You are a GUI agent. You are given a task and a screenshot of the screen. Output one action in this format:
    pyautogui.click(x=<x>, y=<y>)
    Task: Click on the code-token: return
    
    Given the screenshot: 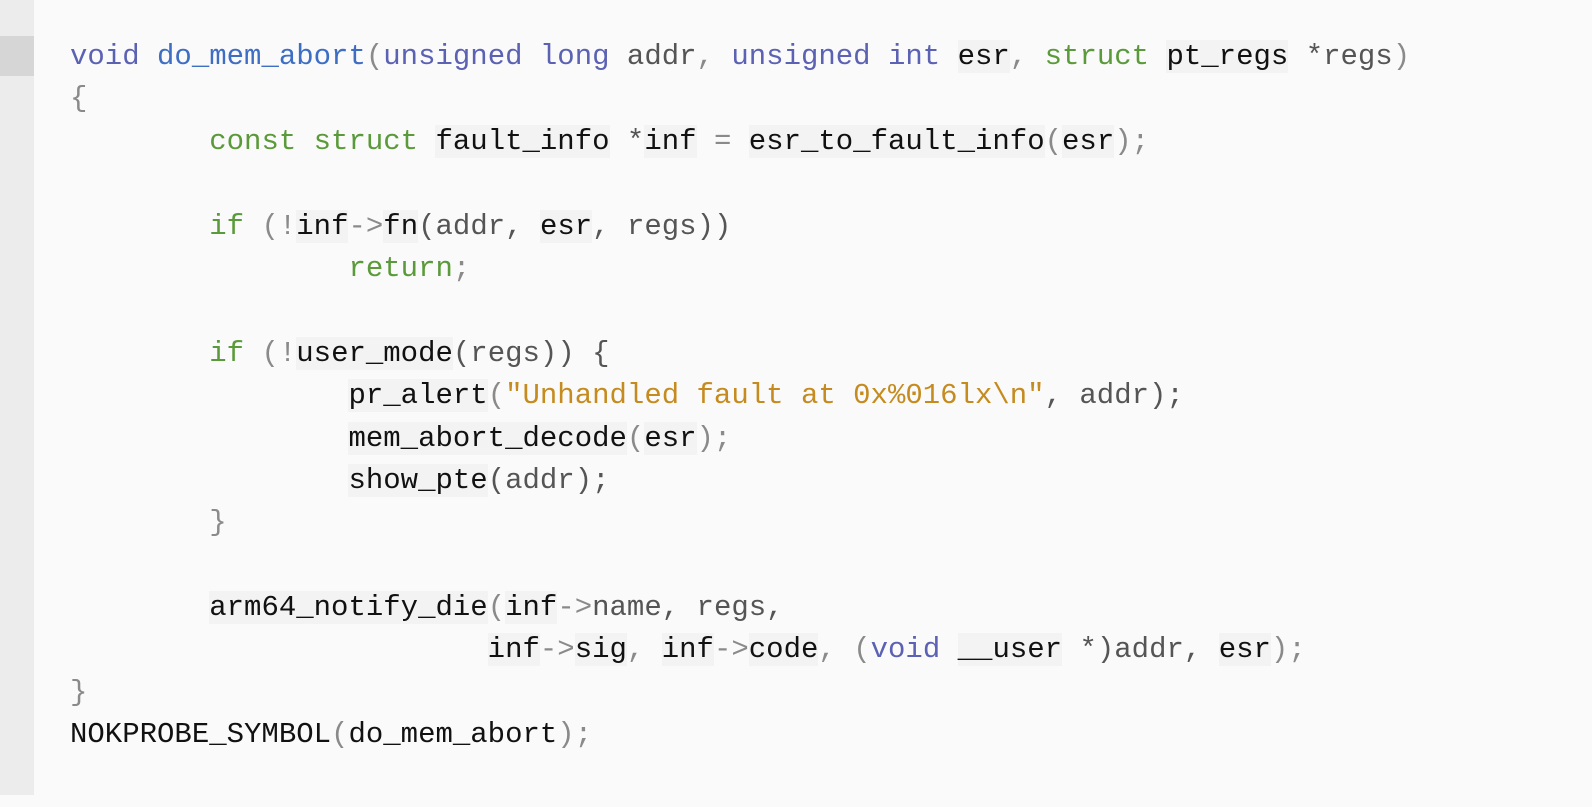 What is the action you would take?
    pyautogui.click(x=400, y=268)
    